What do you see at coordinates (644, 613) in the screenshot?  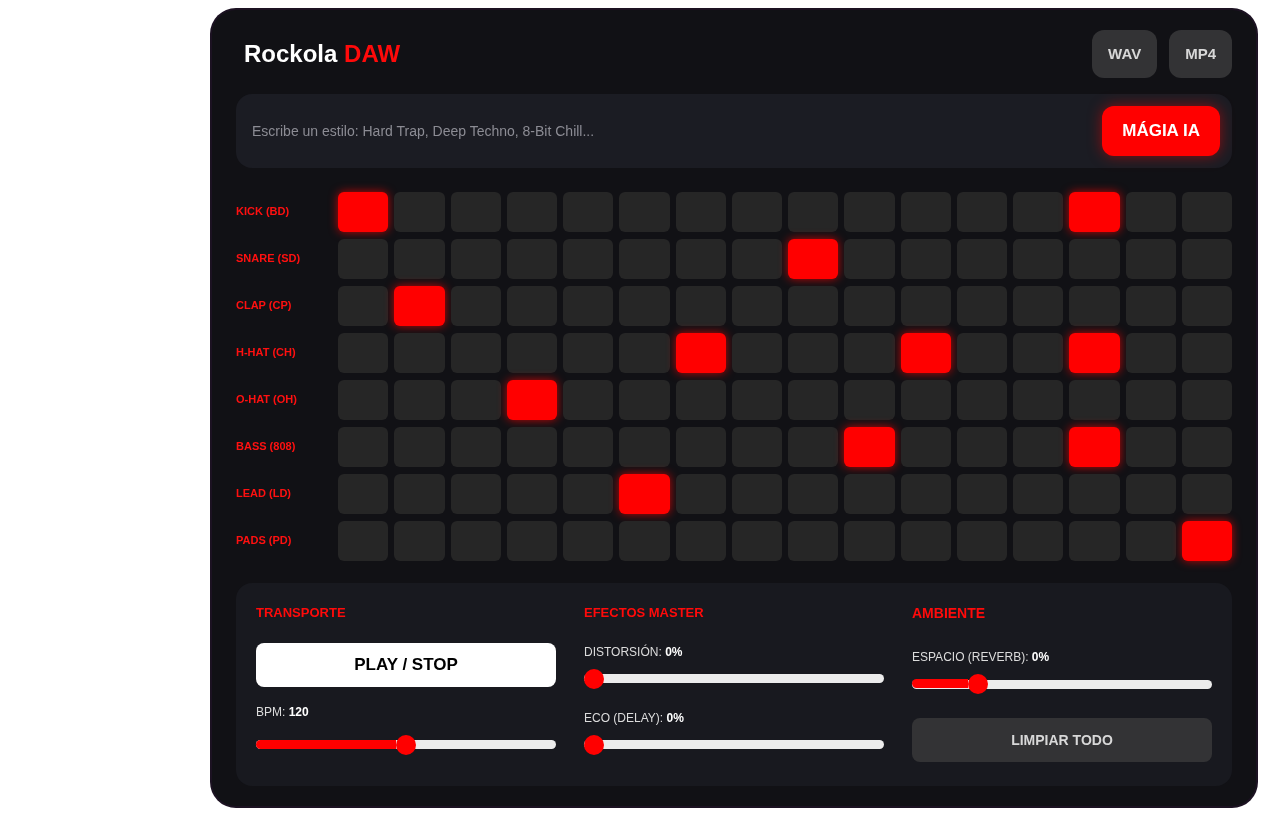 I see `section-heading: EFECTOS MASTER` at bounding box center [644, 613].